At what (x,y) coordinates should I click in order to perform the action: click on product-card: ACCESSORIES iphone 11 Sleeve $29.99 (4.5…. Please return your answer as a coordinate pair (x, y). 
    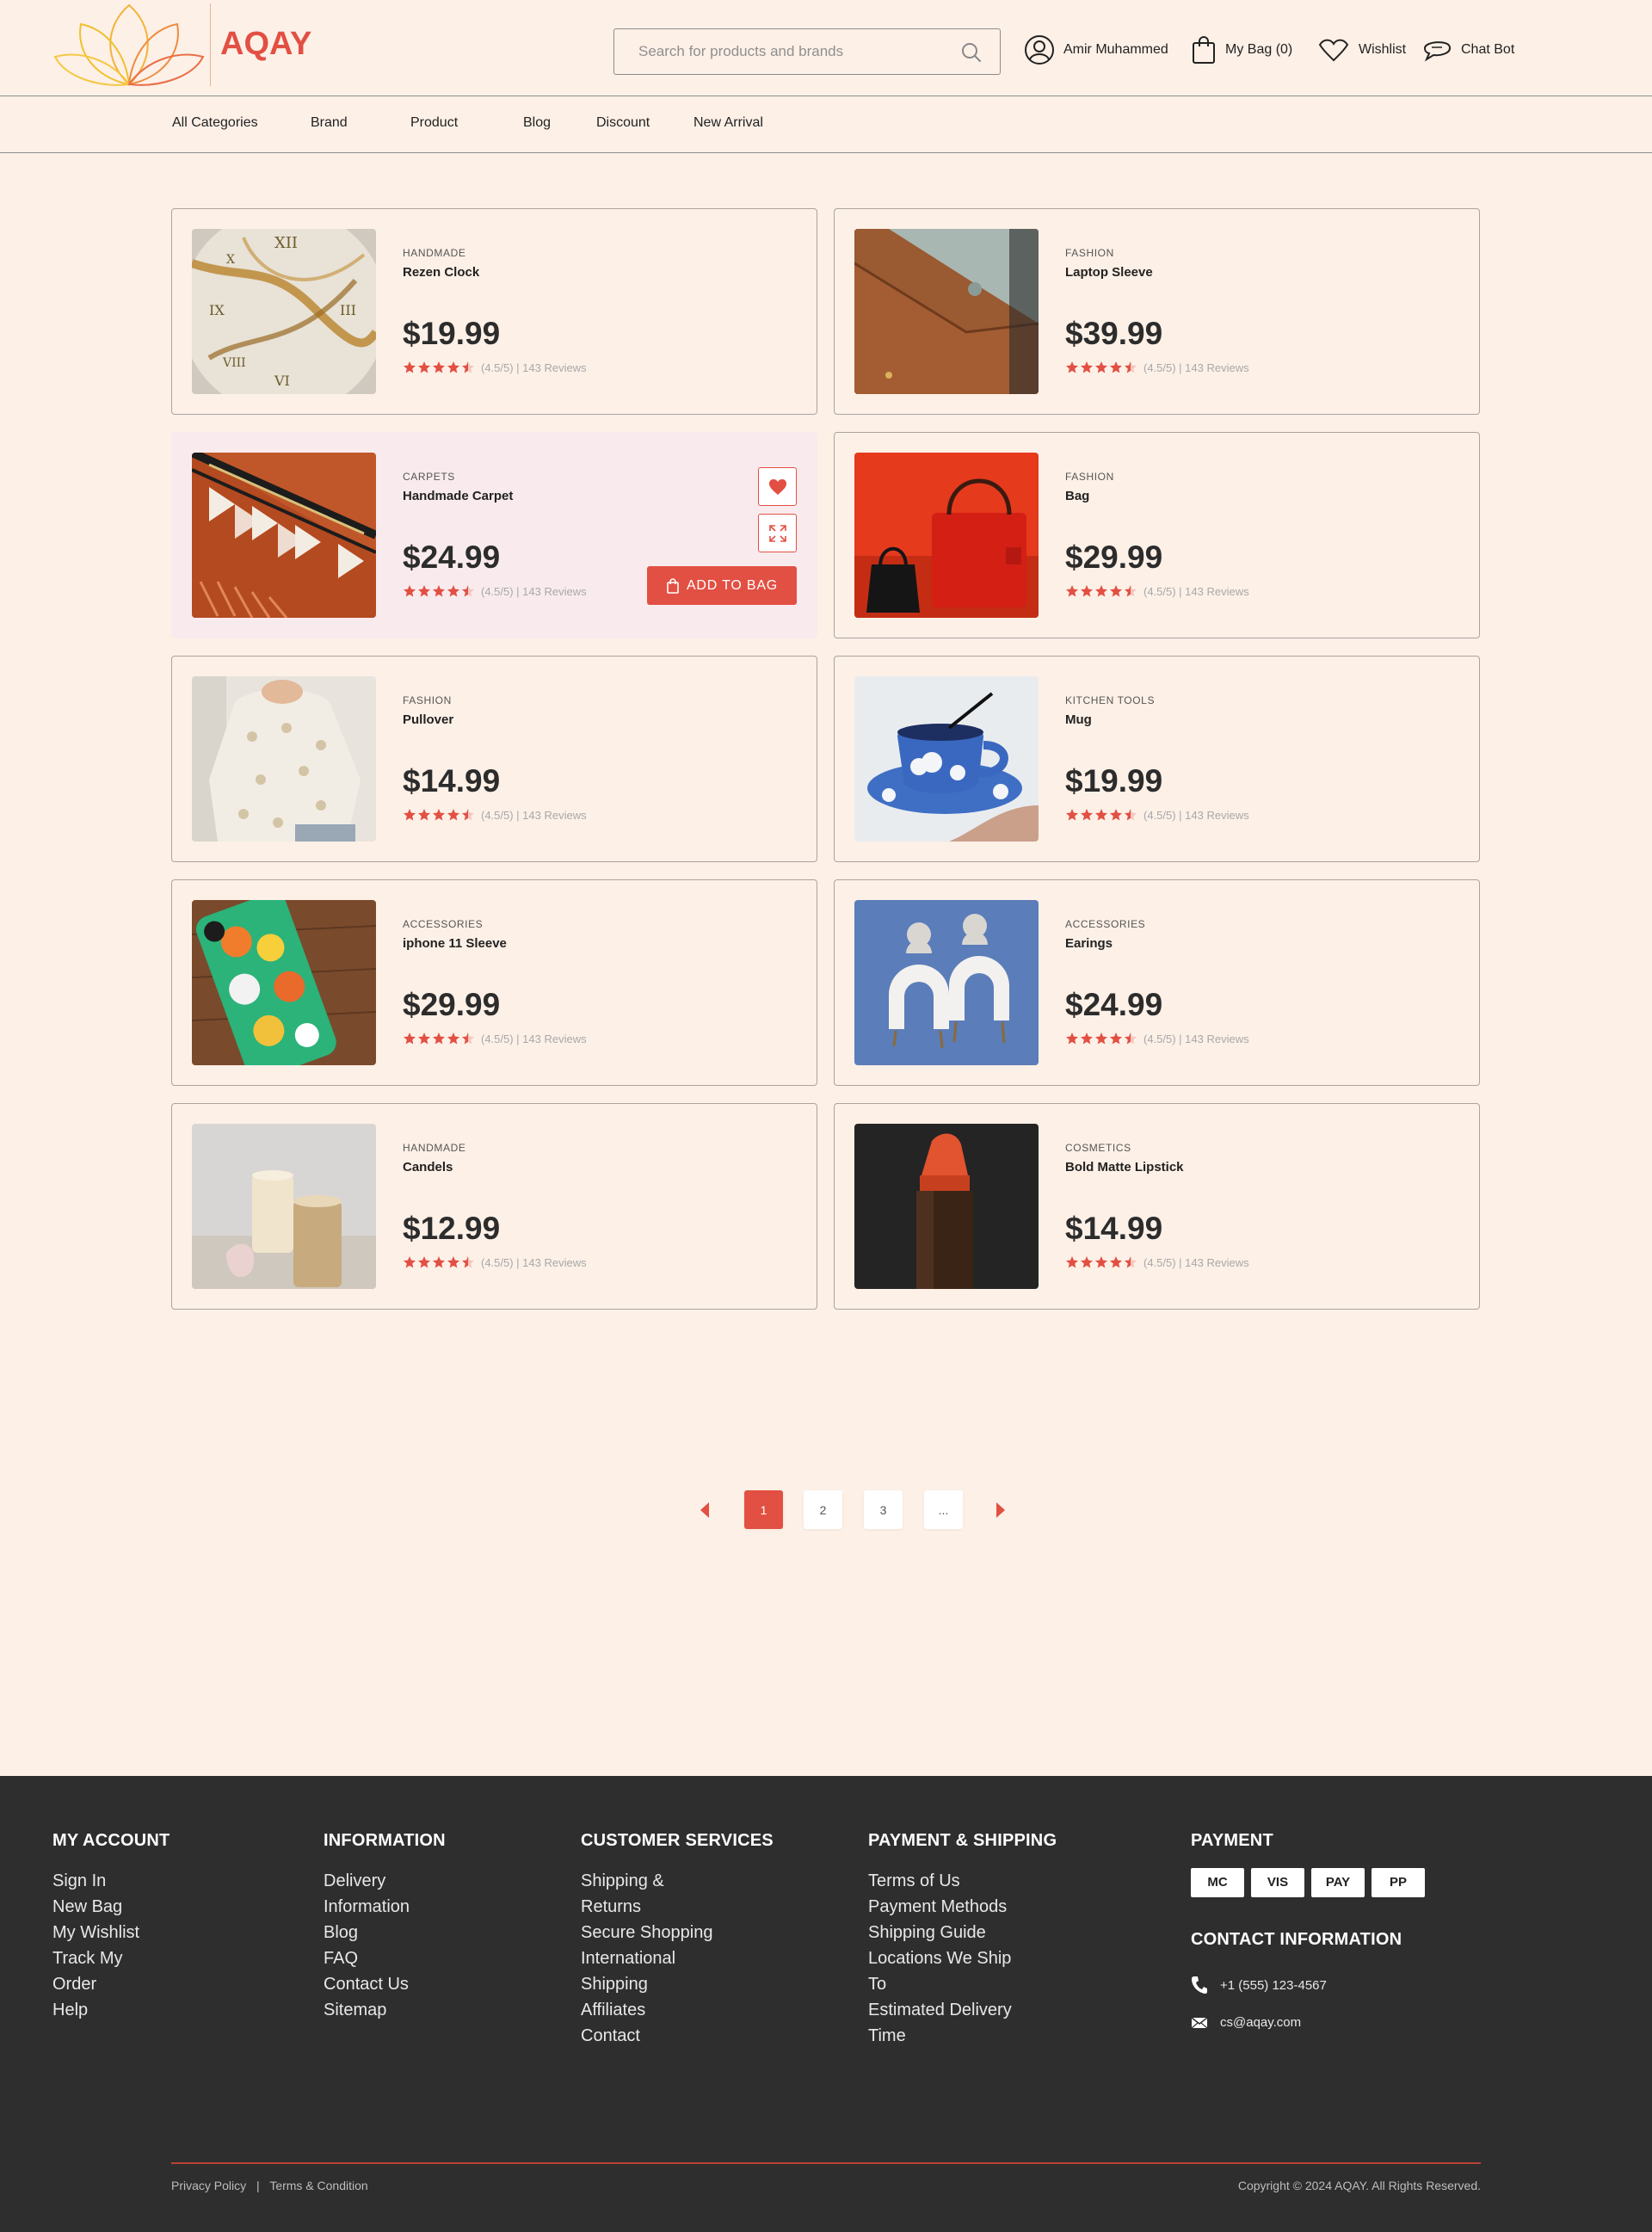
    Looking at the image, I should click on (494, 983).